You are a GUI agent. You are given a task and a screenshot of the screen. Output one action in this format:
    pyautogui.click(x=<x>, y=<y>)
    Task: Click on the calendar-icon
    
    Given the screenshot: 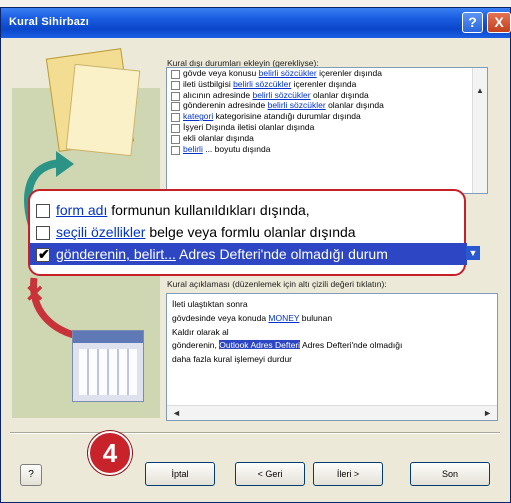 What is the action you would take?
    pyautogui.click(x=108, y=366)
    